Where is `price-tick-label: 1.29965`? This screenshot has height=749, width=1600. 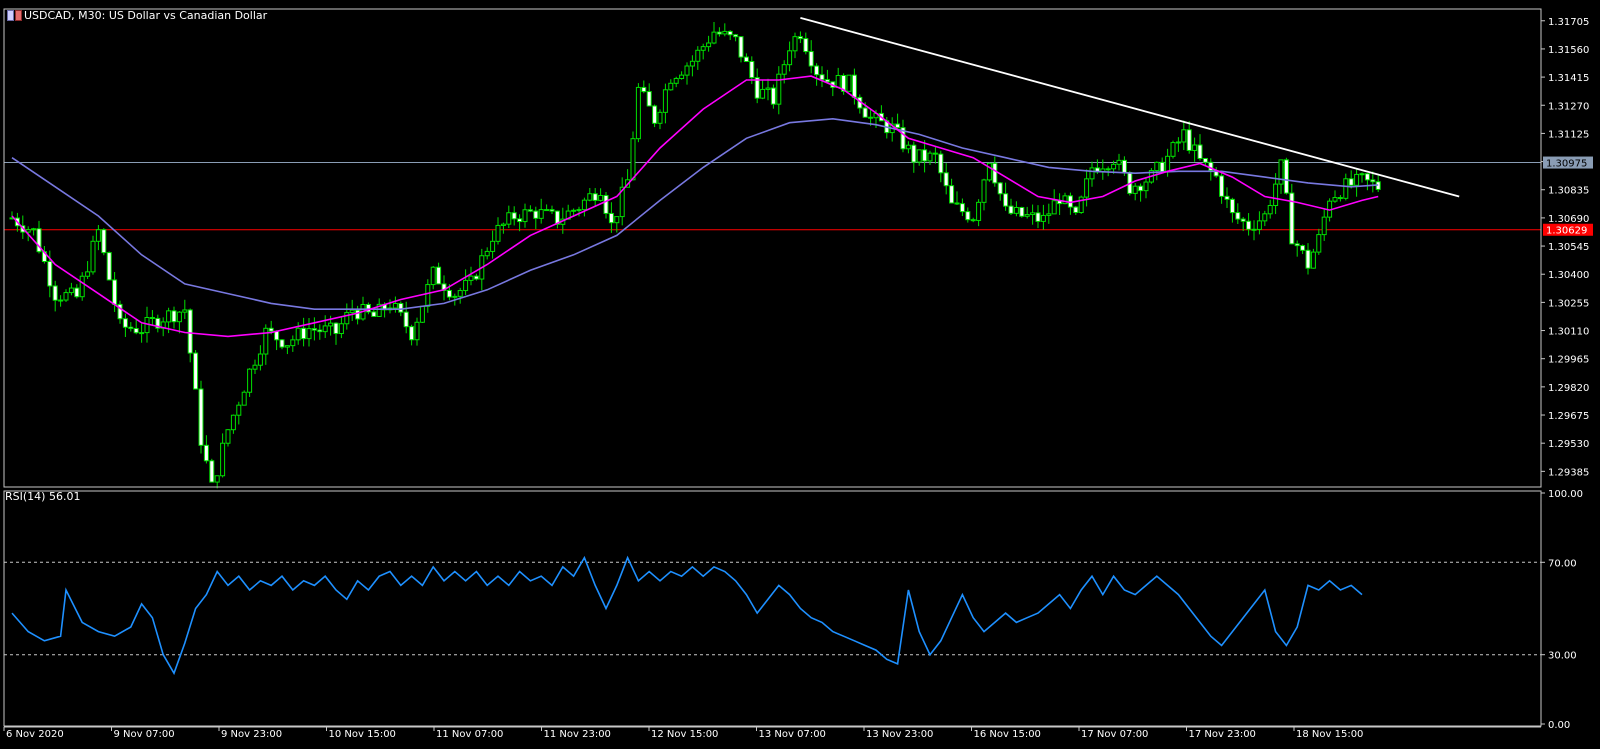
price-tick-label: 1.29965 is located at coordinates (1568, 360).